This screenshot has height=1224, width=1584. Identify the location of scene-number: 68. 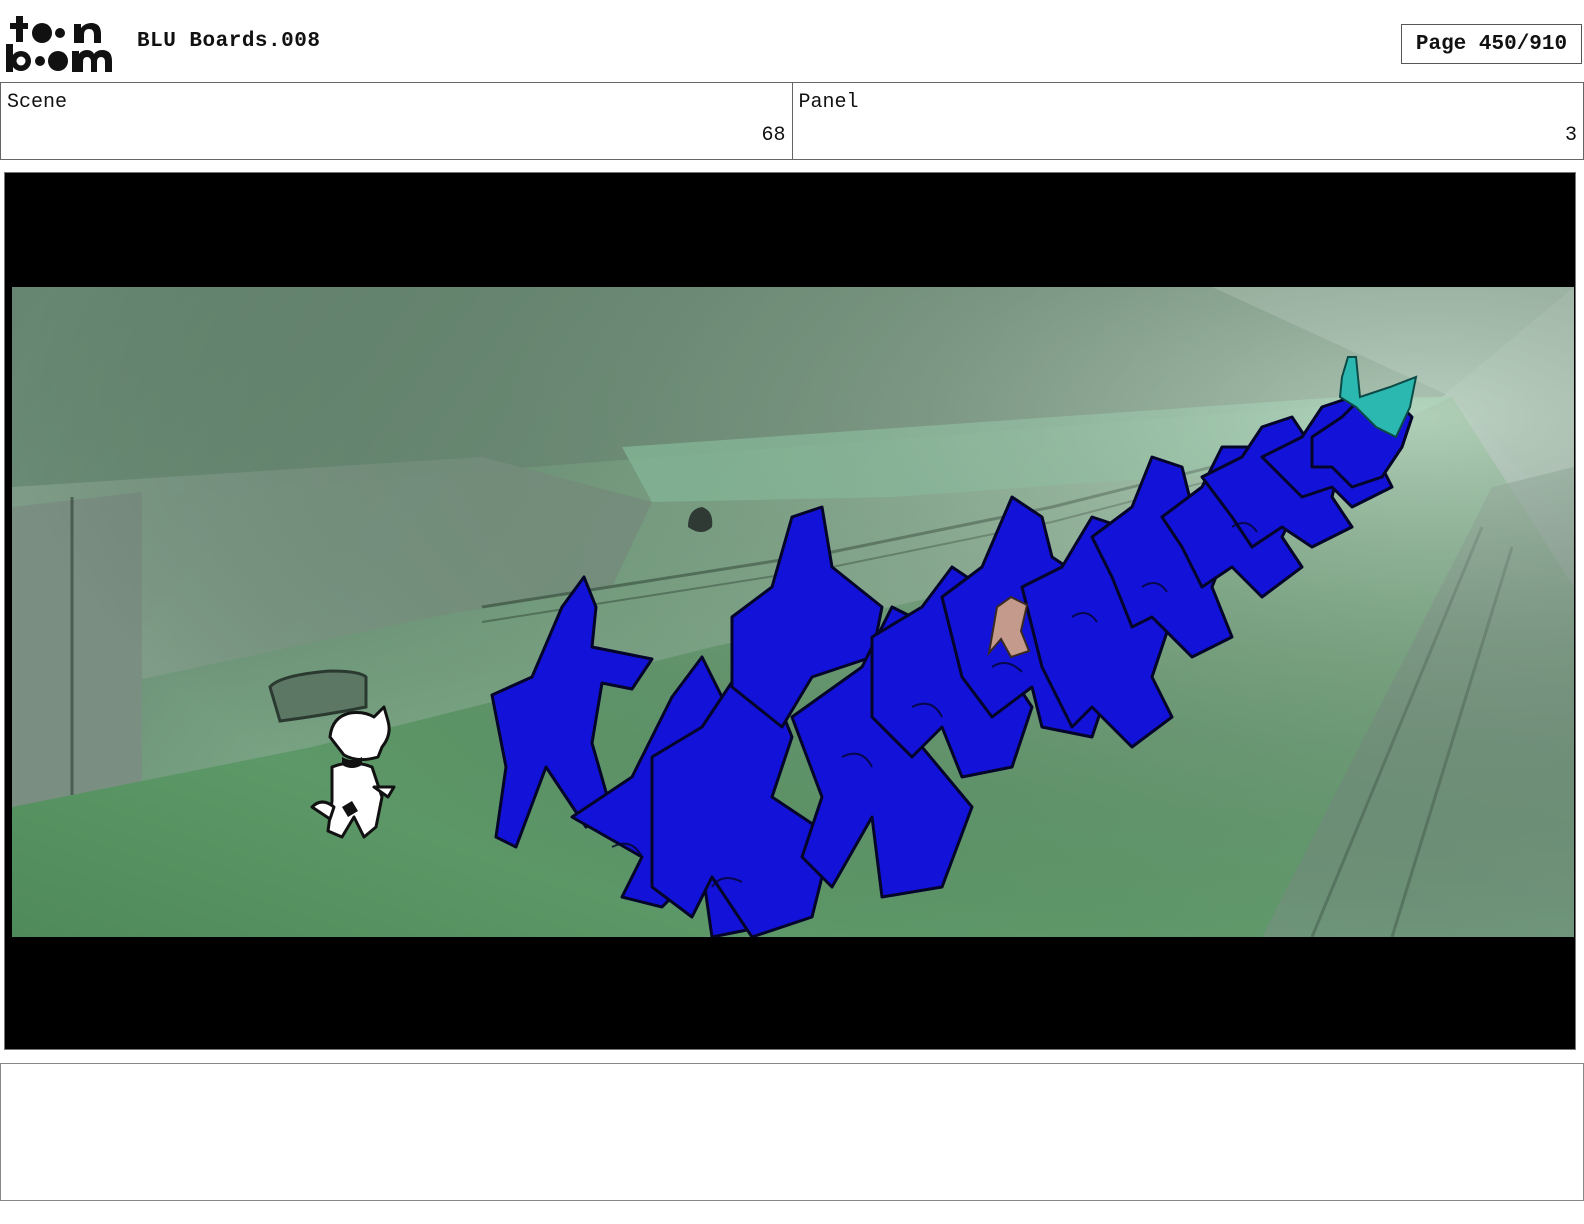
(773, 135).